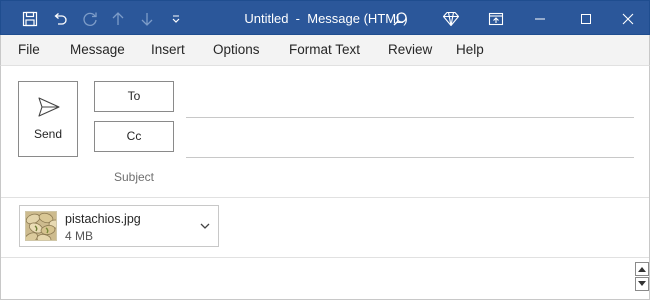 Image resolution: width=650 pixels, height=300 pixels. What do you see at coordinates (48, 134) in the screenshot?
I see `send-label: Send` at bounding box center [48, 134].